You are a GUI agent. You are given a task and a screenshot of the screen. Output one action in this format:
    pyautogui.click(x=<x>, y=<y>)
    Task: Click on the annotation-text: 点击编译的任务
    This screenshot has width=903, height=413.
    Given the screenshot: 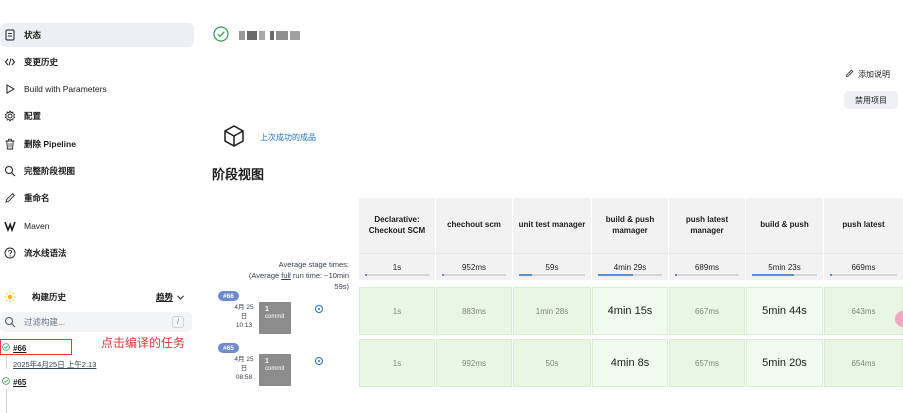 What is the action you would take?
    pyautogui.click(x=143, y=343)
    